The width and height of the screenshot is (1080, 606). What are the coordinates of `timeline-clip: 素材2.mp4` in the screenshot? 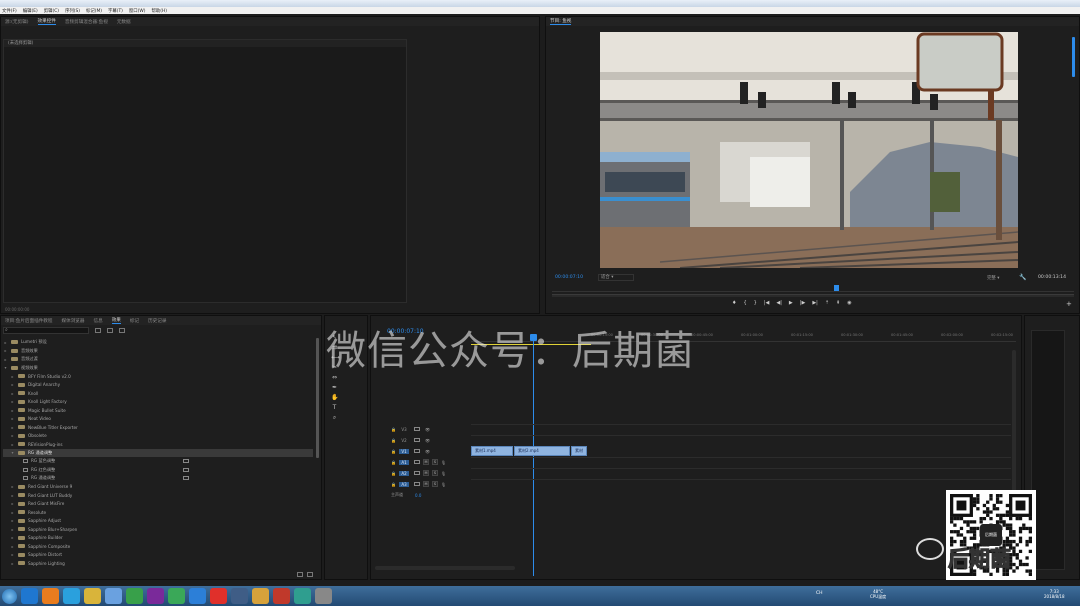 It's located at (542, 451).